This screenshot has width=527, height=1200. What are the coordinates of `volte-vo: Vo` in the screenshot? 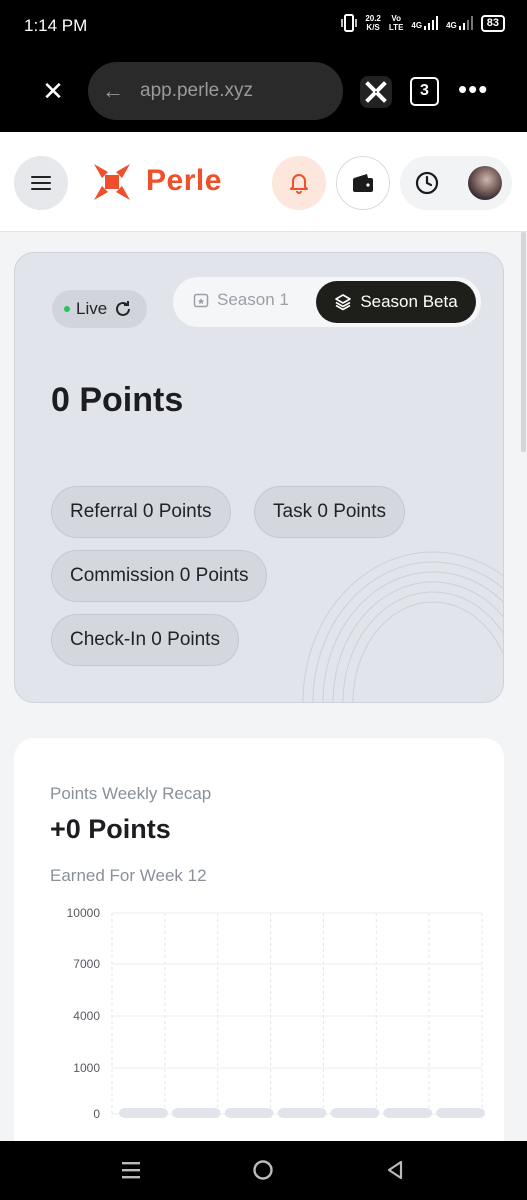 It's located at (396, 18).